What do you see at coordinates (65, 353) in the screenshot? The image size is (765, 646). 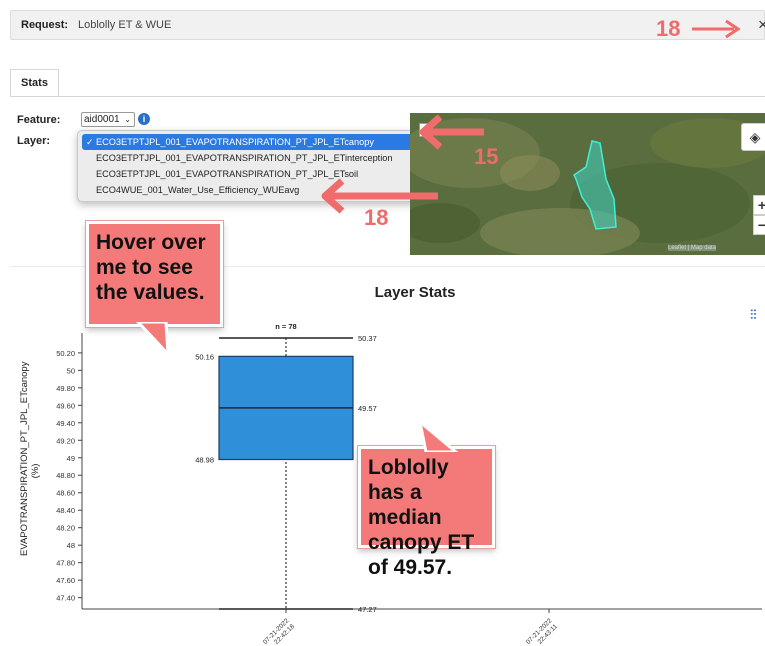 I see `y-tick-label: 50.20` at bounding box center [65, 353].